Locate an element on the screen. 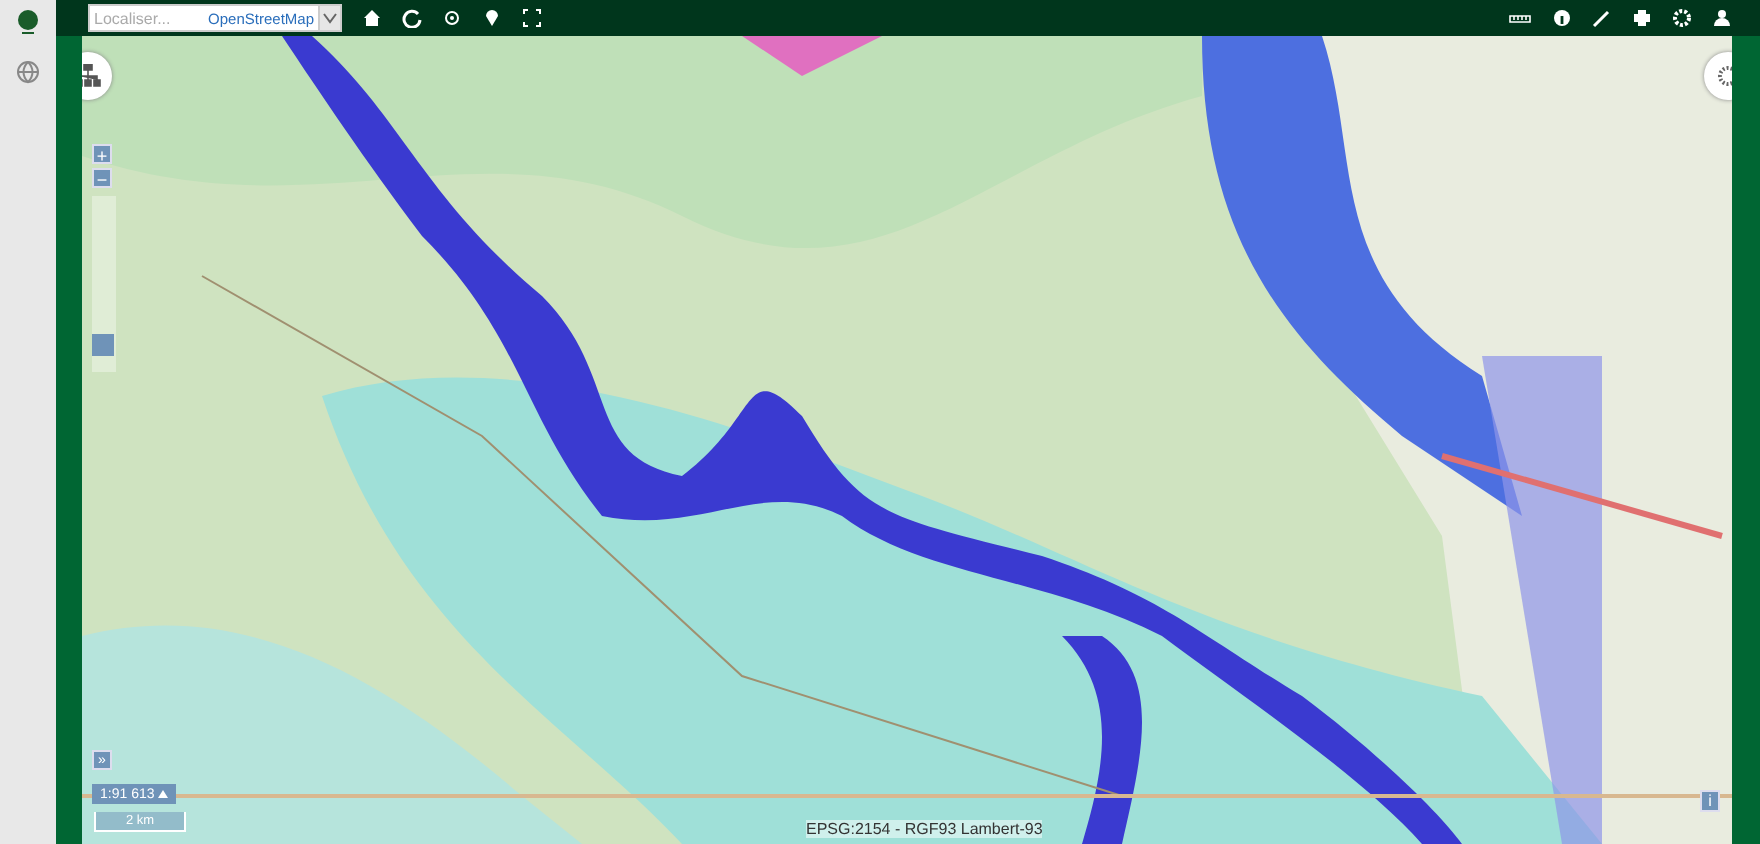 Image resolution: width=1760 pixels, height=844 pixels. projection-label: EPSG:2154 - RGF93 Lambert-93 is located at coordinates (924, 829).